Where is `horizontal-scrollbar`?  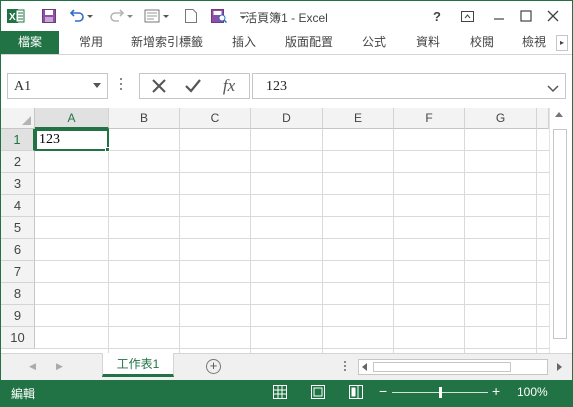 horizontal-scrollbar is located at coordinates (453, 367).